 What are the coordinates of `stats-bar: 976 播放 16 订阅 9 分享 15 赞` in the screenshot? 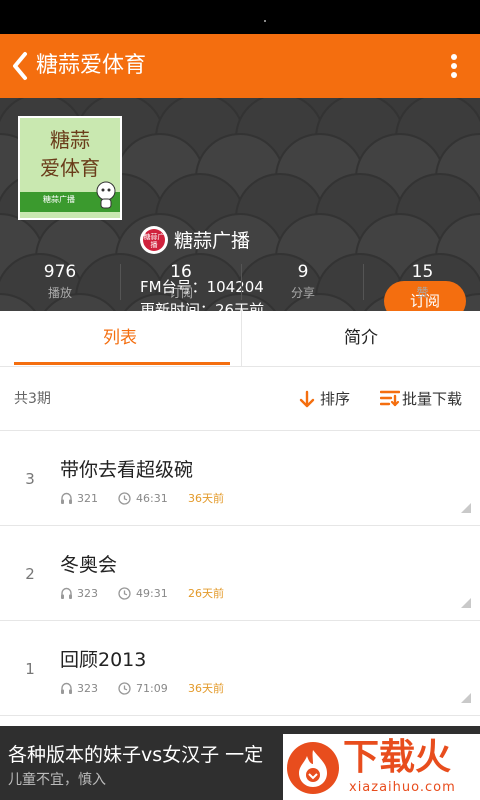 It's located at (240, 281).